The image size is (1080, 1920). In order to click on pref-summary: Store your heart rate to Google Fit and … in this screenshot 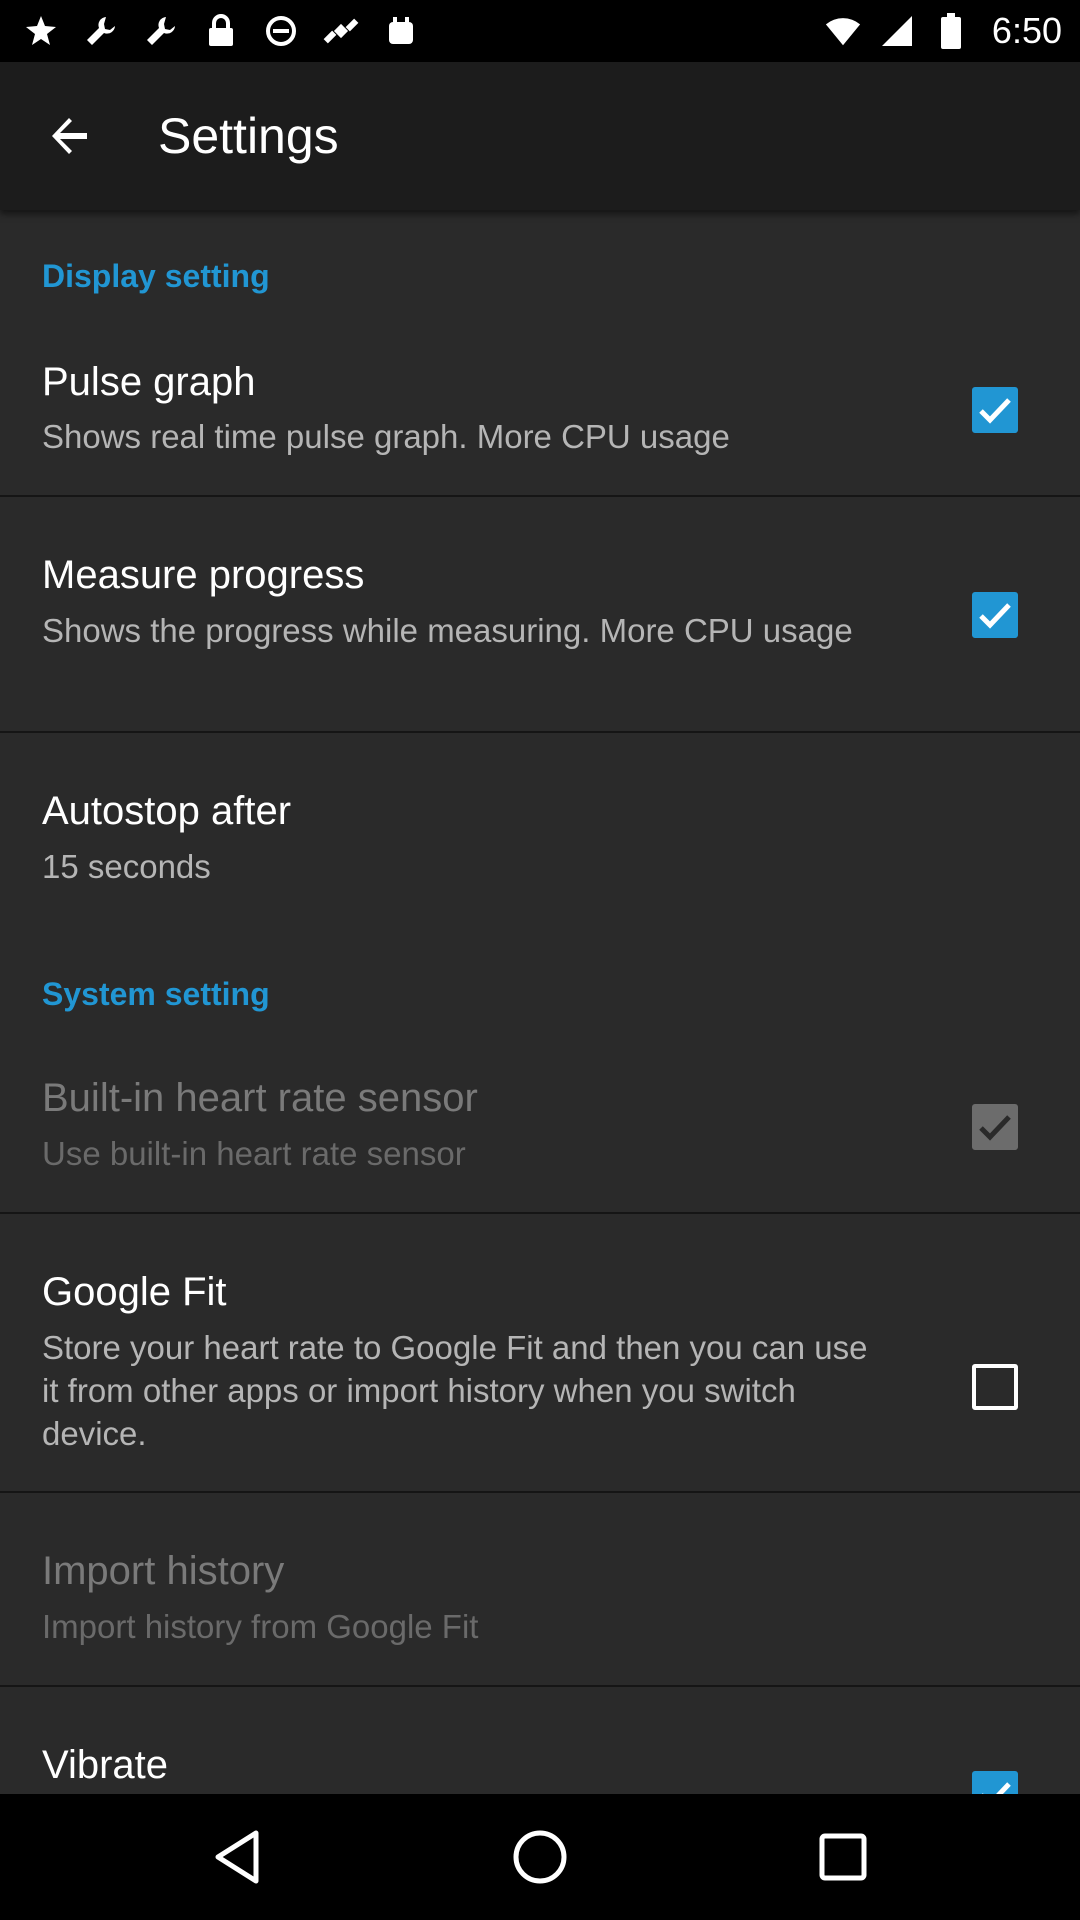, I will do `click(455, 1390)`.